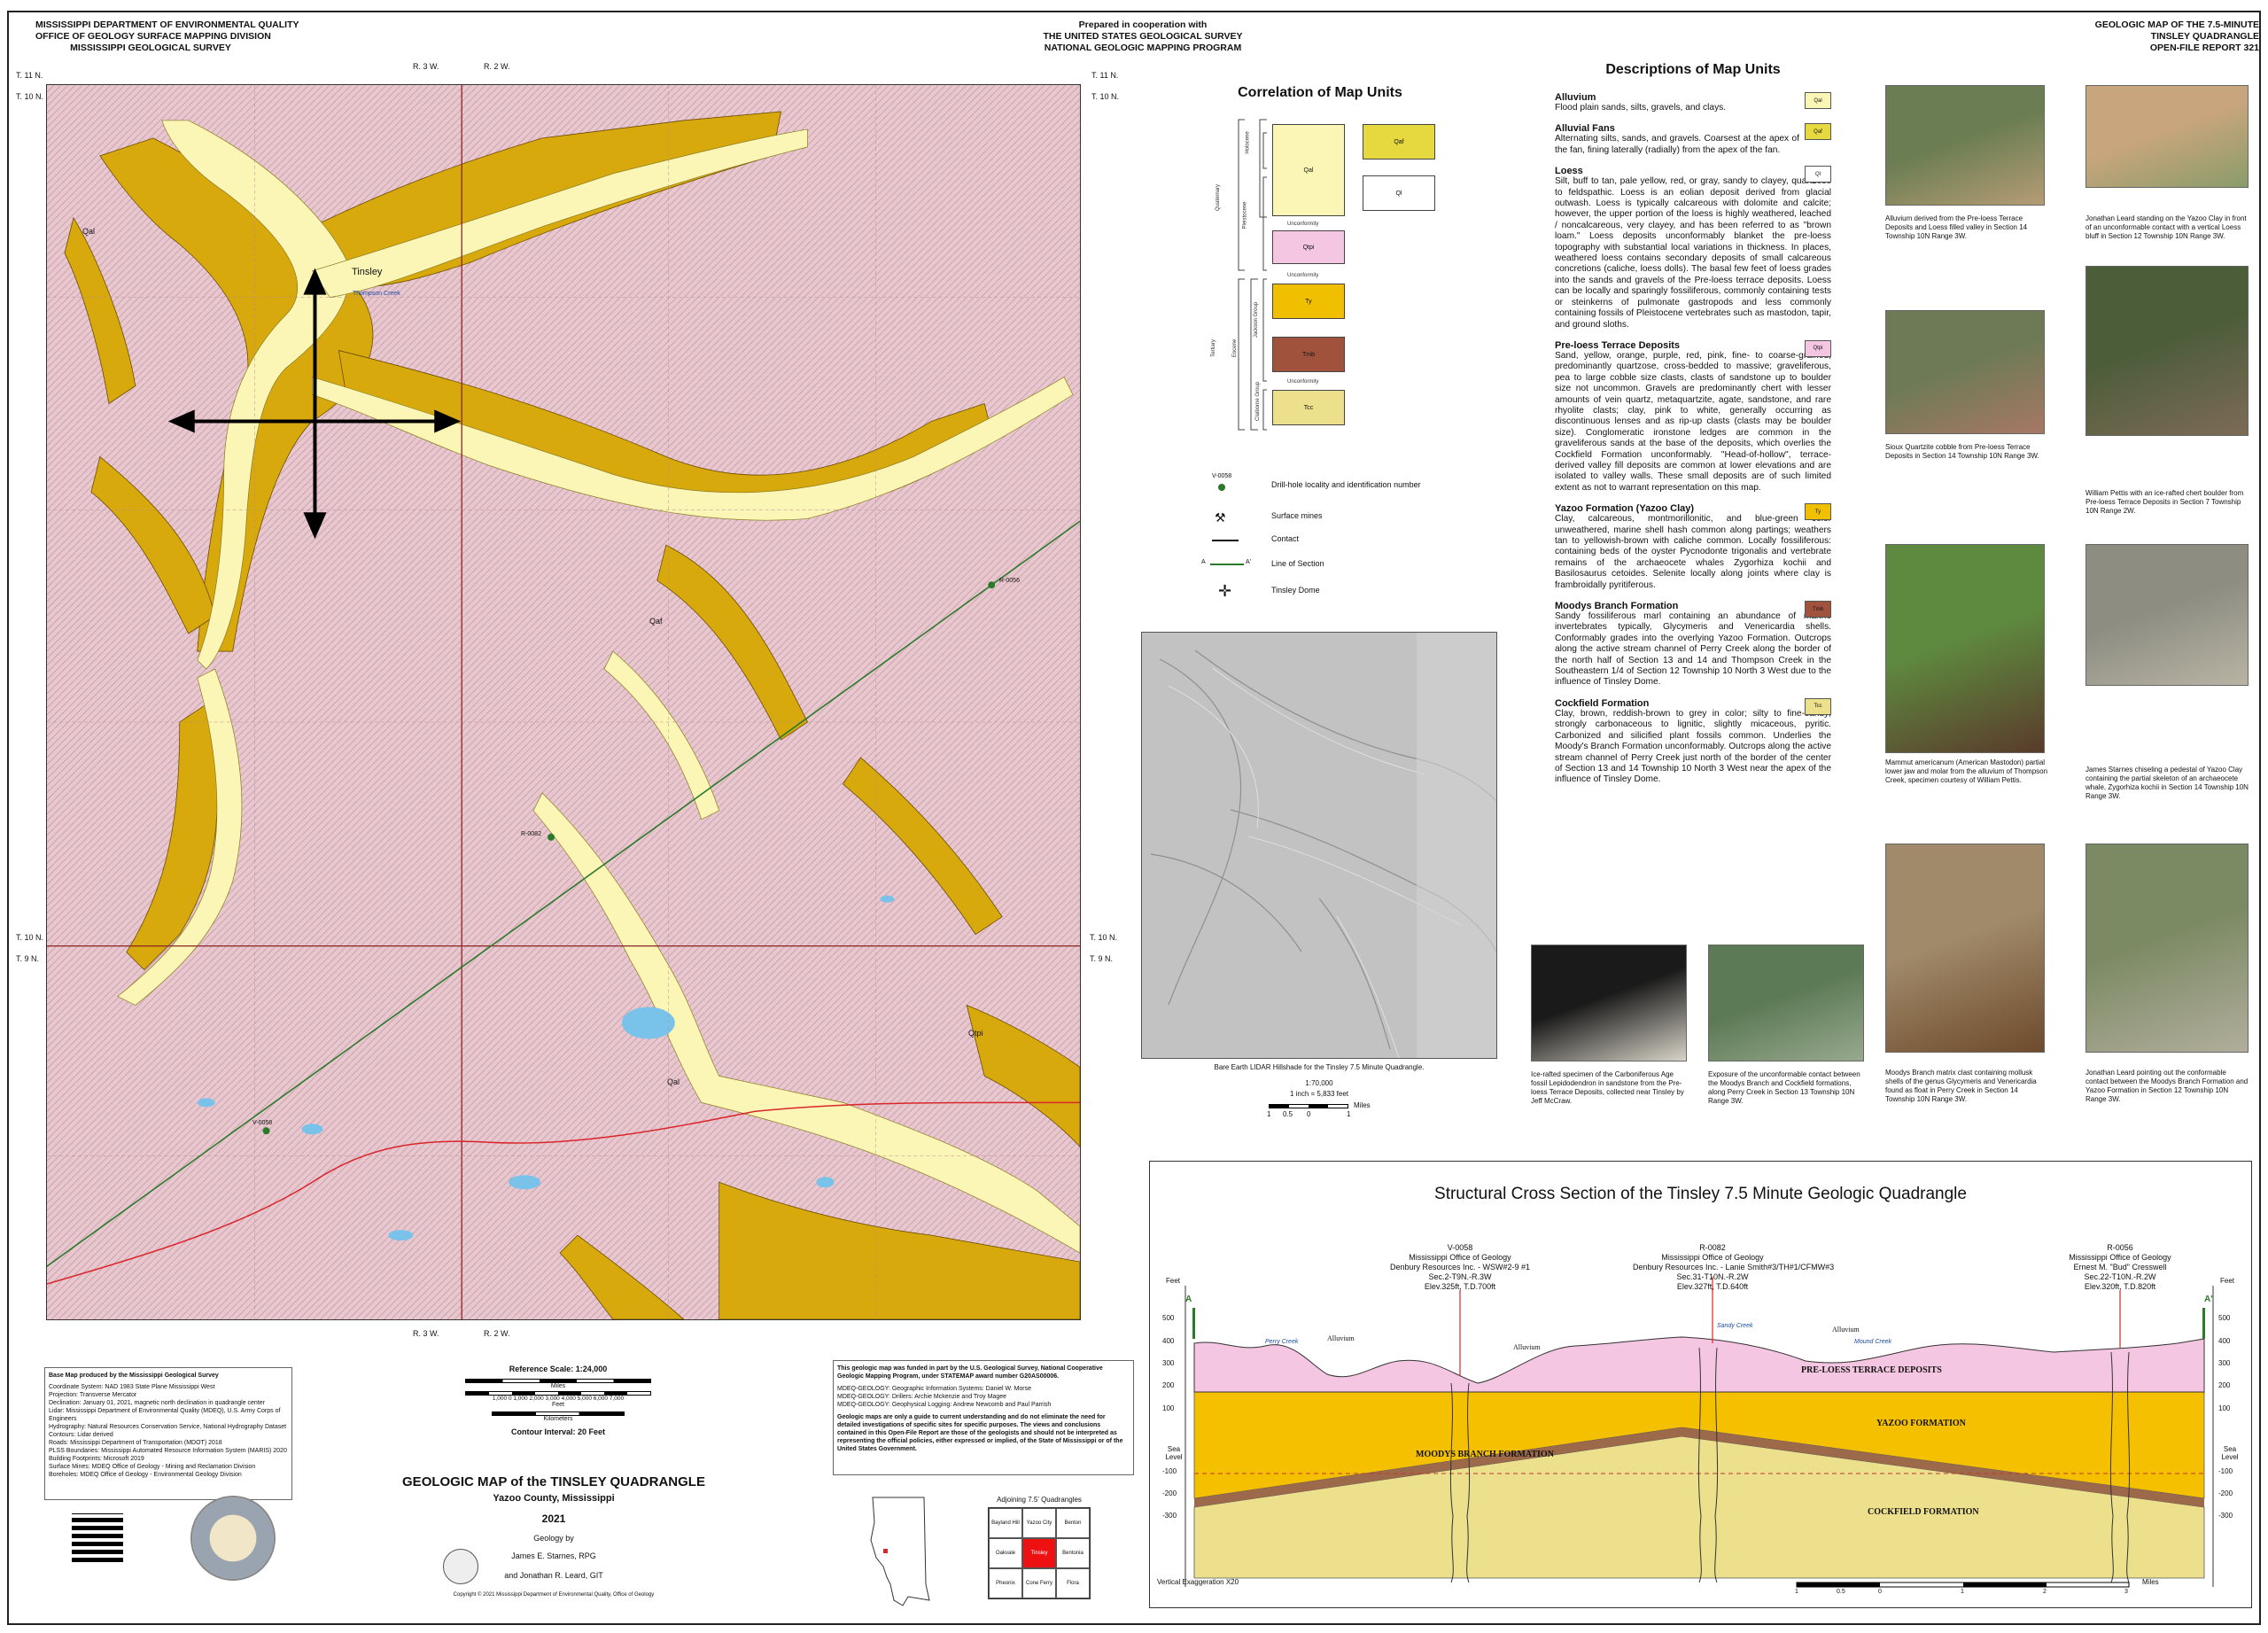 The width and height of the screenshot is (2268, 1633). I want to click on y-tick-label: 300, so click(1168, 1363).